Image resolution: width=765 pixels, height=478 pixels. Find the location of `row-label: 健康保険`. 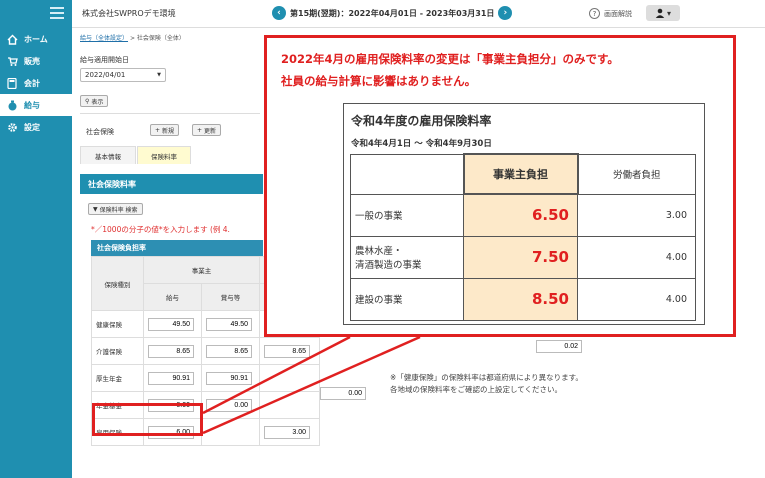

row-label: 健康保険 is located at coordinates (117, 324).